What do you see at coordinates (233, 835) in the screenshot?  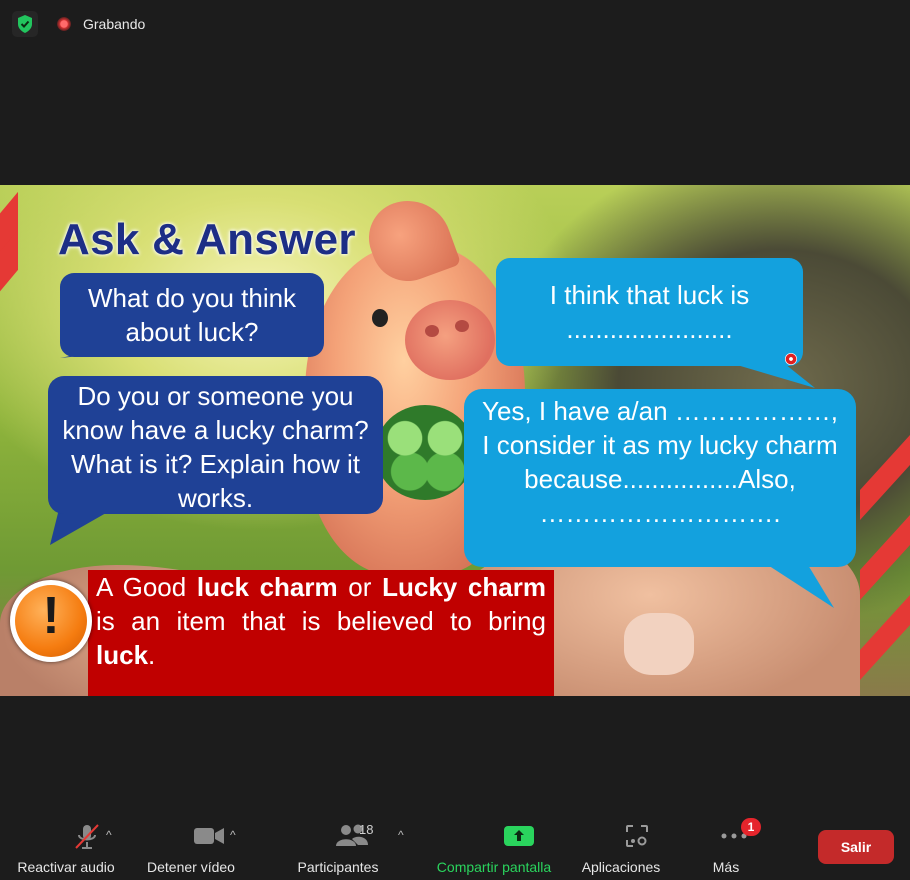 I see `video-options-chevron-icon: ^` at bounding box center [233, 835].